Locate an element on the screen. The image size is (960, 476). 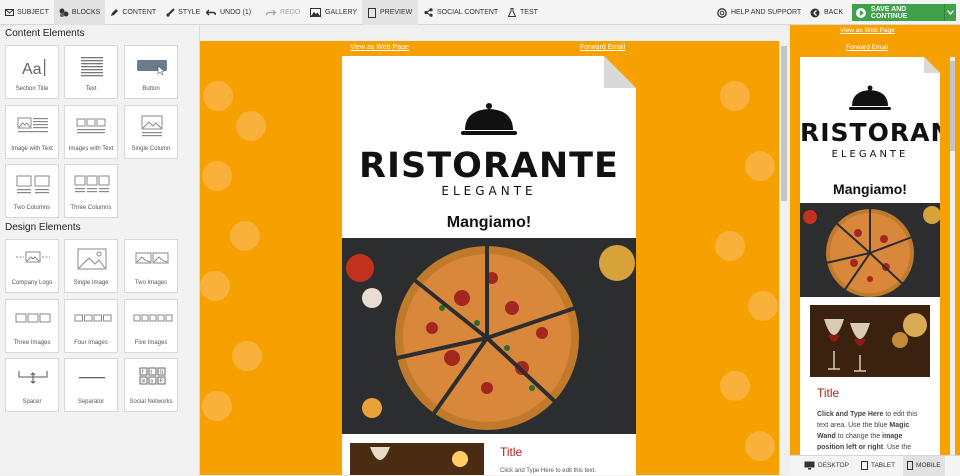
brush-icon is located at coordinates (170, 12).